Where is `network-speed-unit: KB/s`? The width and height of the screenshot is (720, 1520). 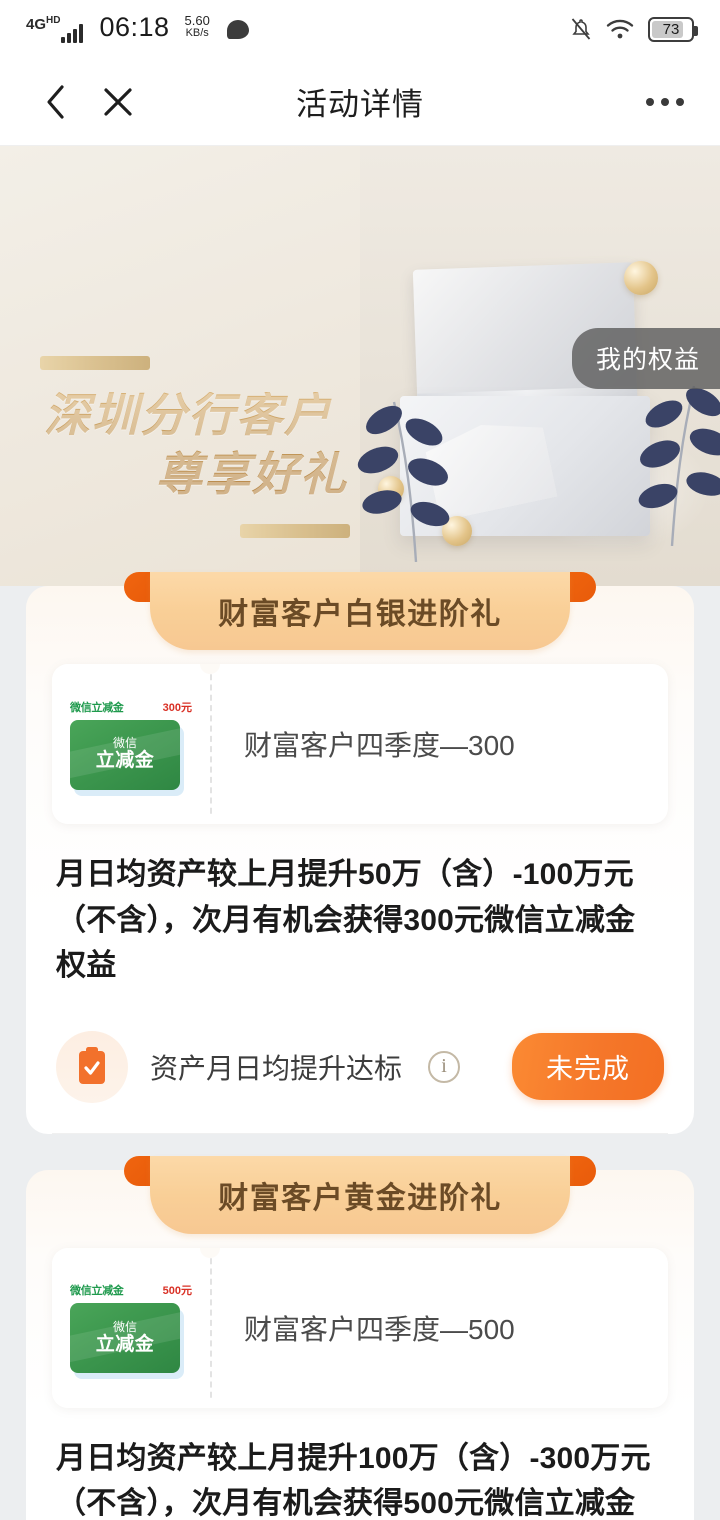 network-speed-unit: KB/s is located at coordinates (197, 32).